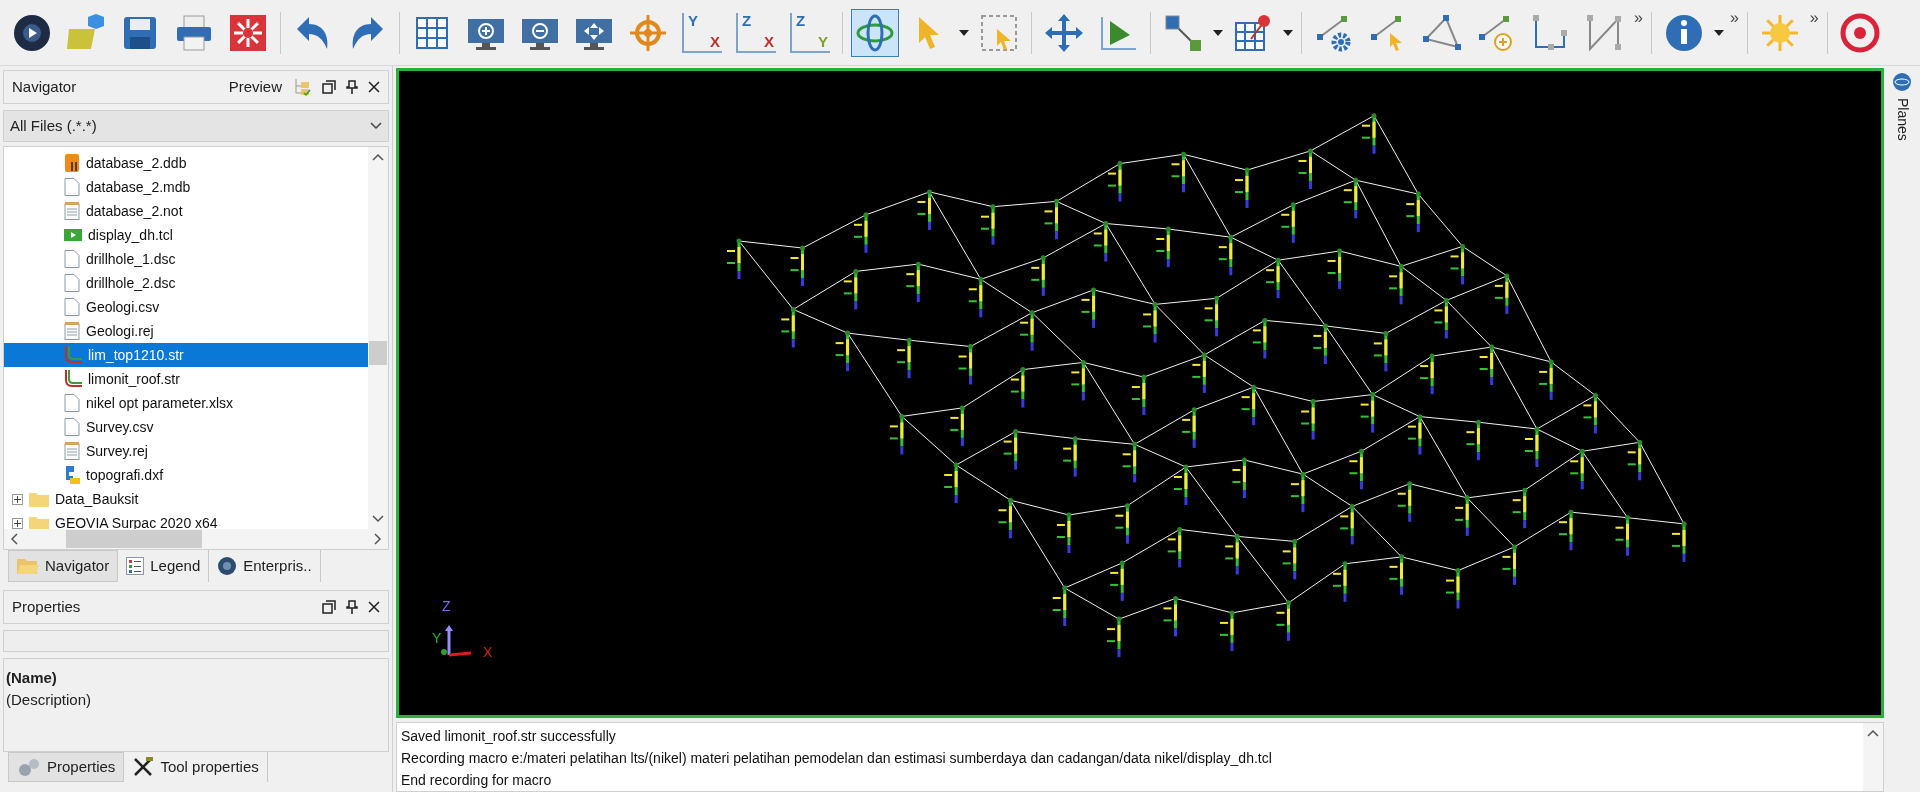  What do you see at coordinates (29, 767) in the screenshot?
I see `gears-icon` at bounding box center [29, 767].